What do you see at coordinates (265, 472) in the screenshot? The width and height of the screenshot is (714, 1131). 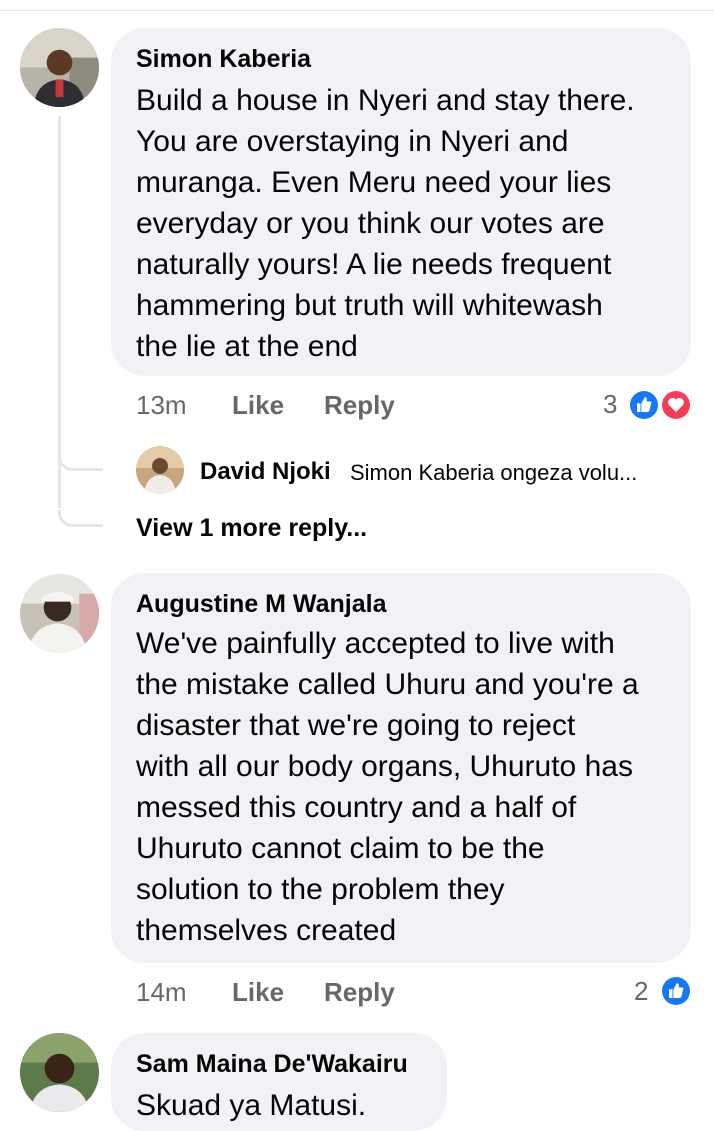 I see `reply-author: David Njoki` at bounding box center [265, 472].